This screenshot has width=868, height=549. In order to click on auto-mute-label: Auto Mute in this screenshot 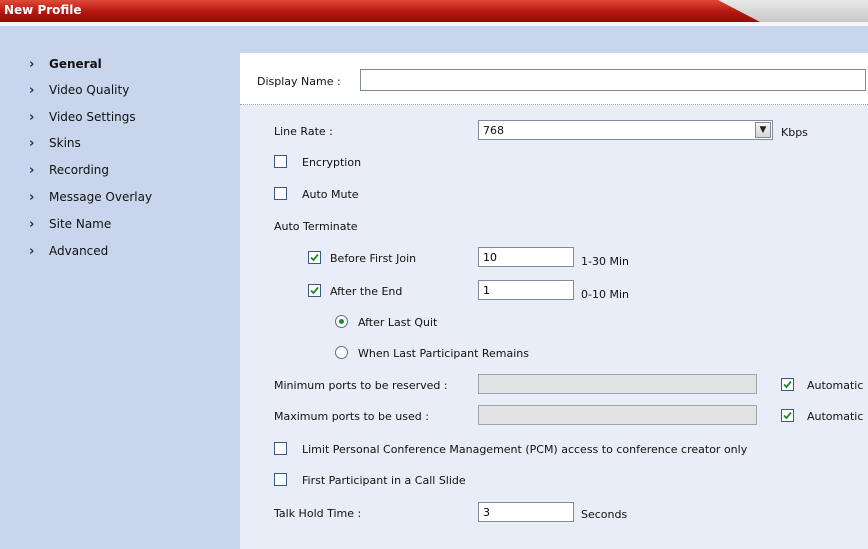, I will do `click(330, 194)`.